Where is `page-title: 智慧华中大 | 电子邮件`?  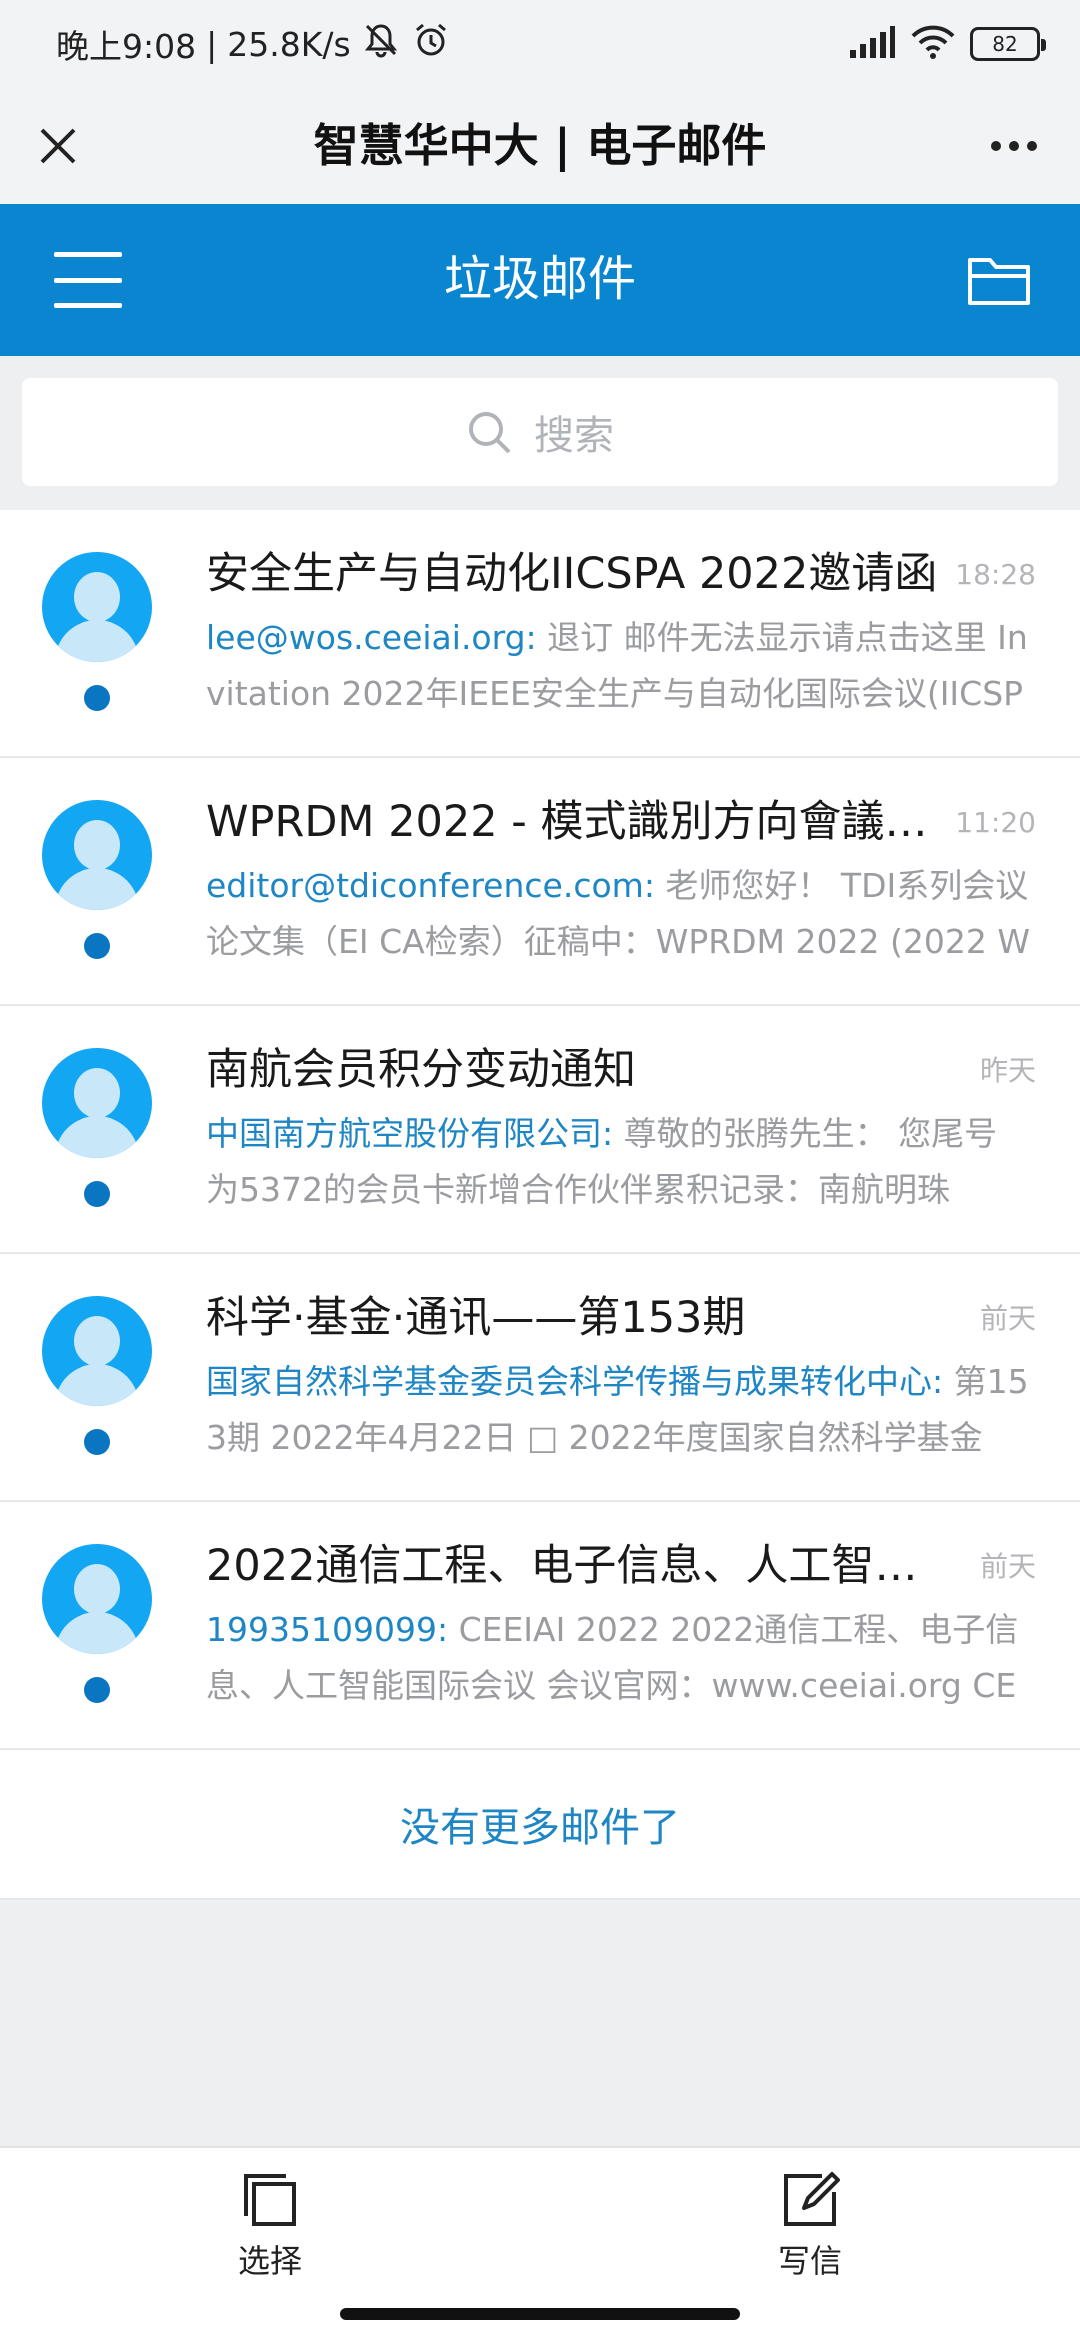
page-title: 智慧华中大 | 电子邮件 is located at coordinates (540, 145).